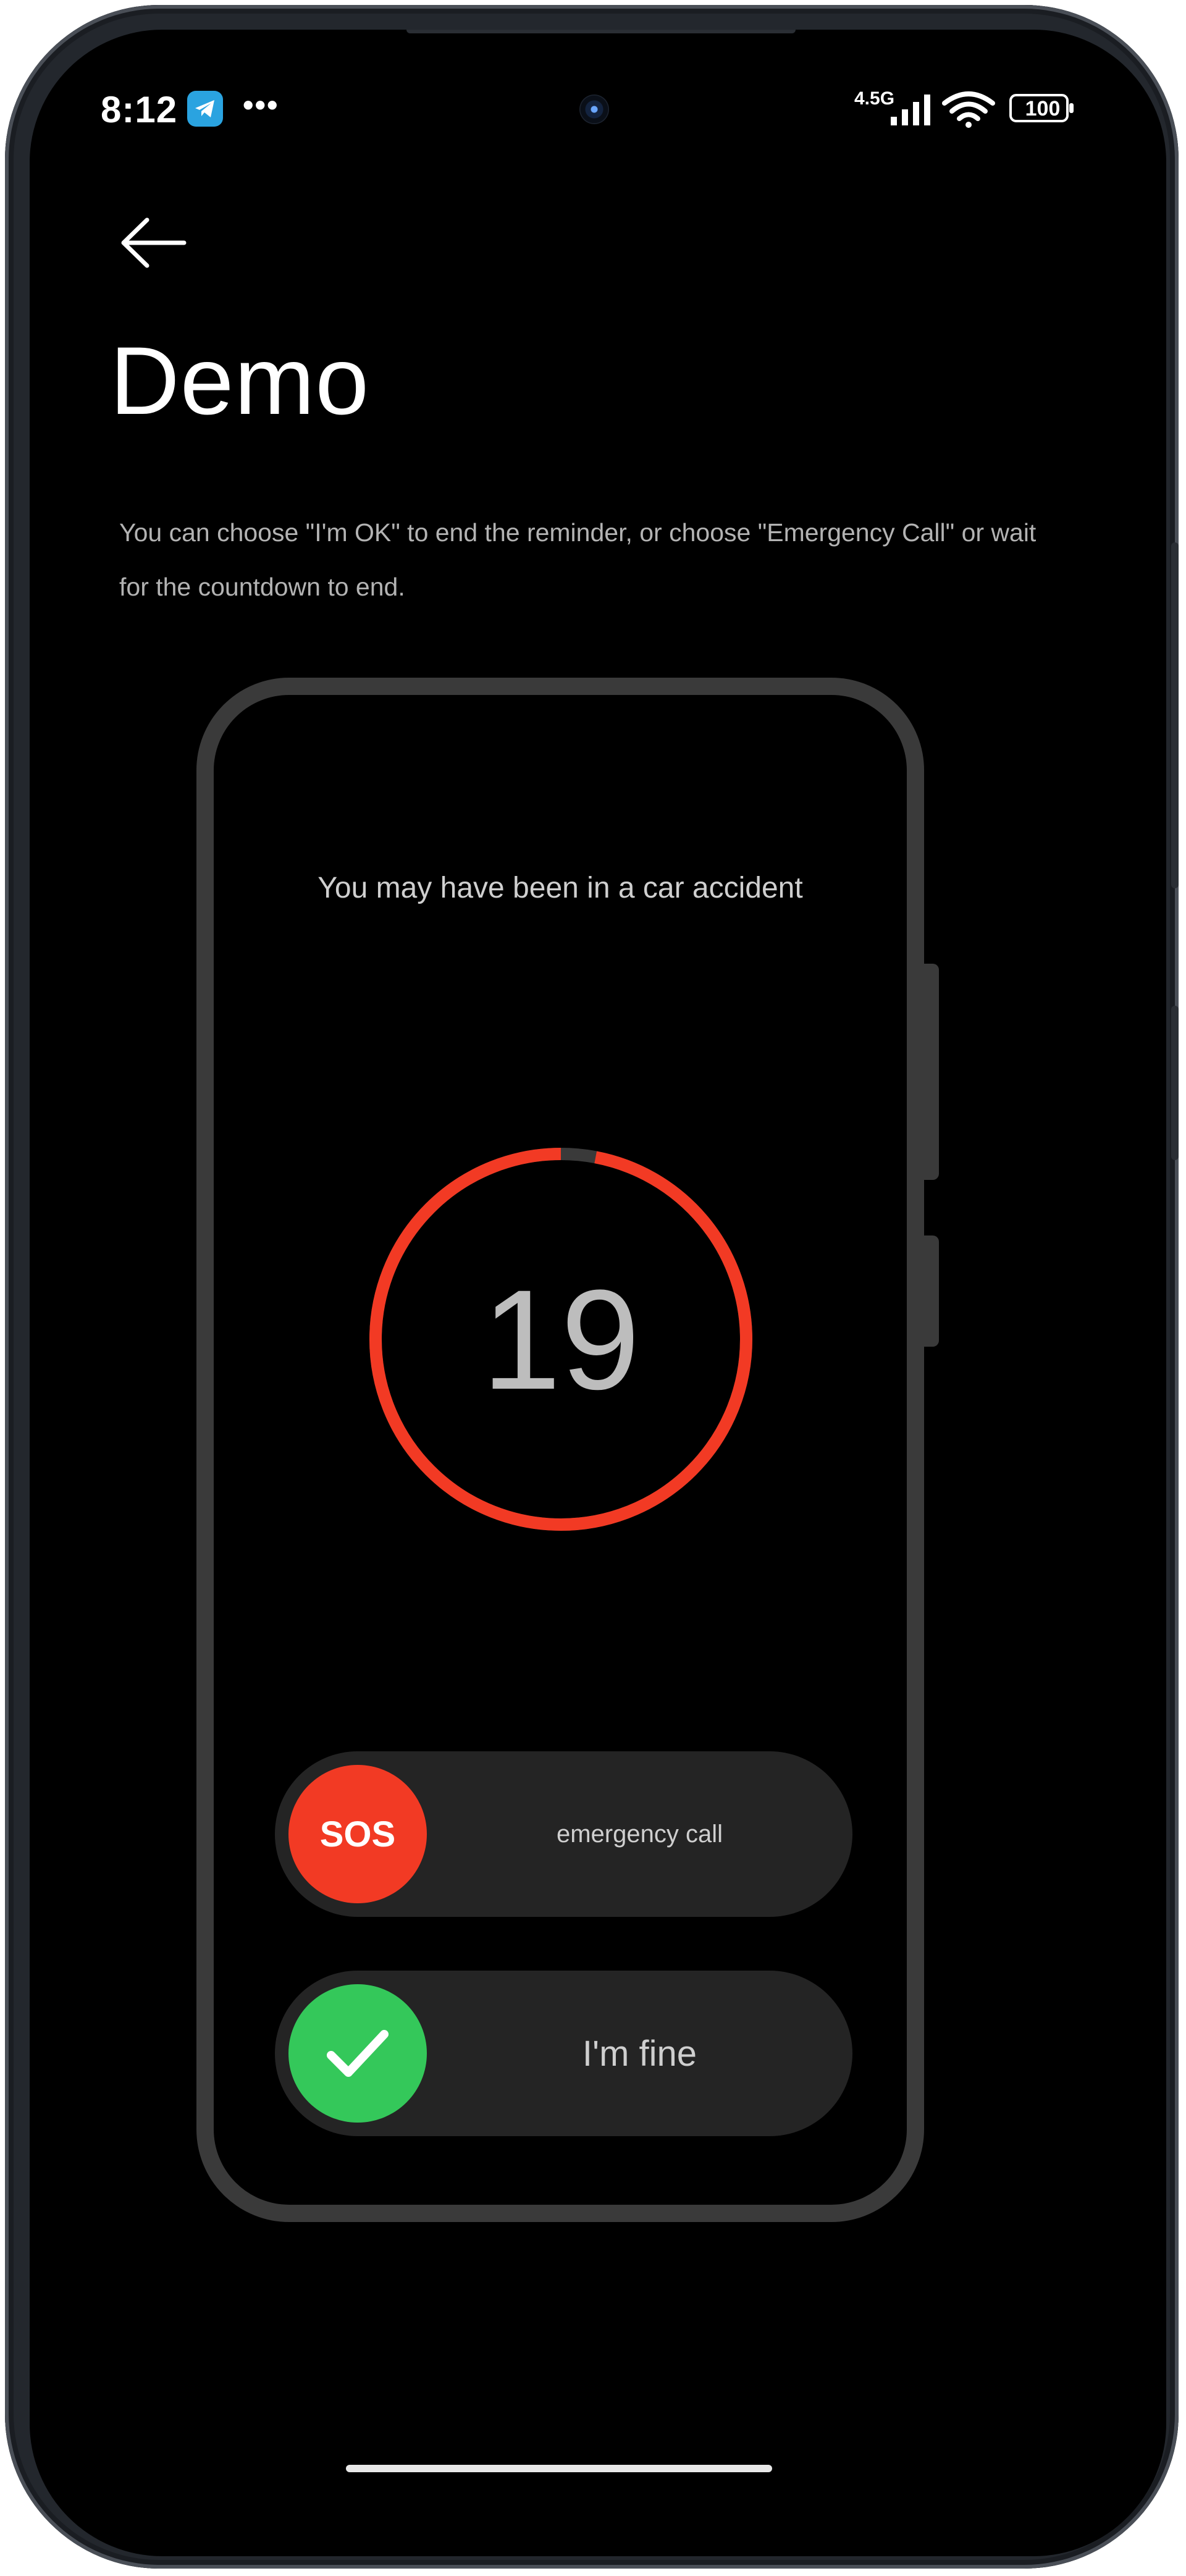 This screenshot has width=1186, height=2576. I want to click on status-bar: 8:12 ••• 4.5G 100, so click(598, 110).